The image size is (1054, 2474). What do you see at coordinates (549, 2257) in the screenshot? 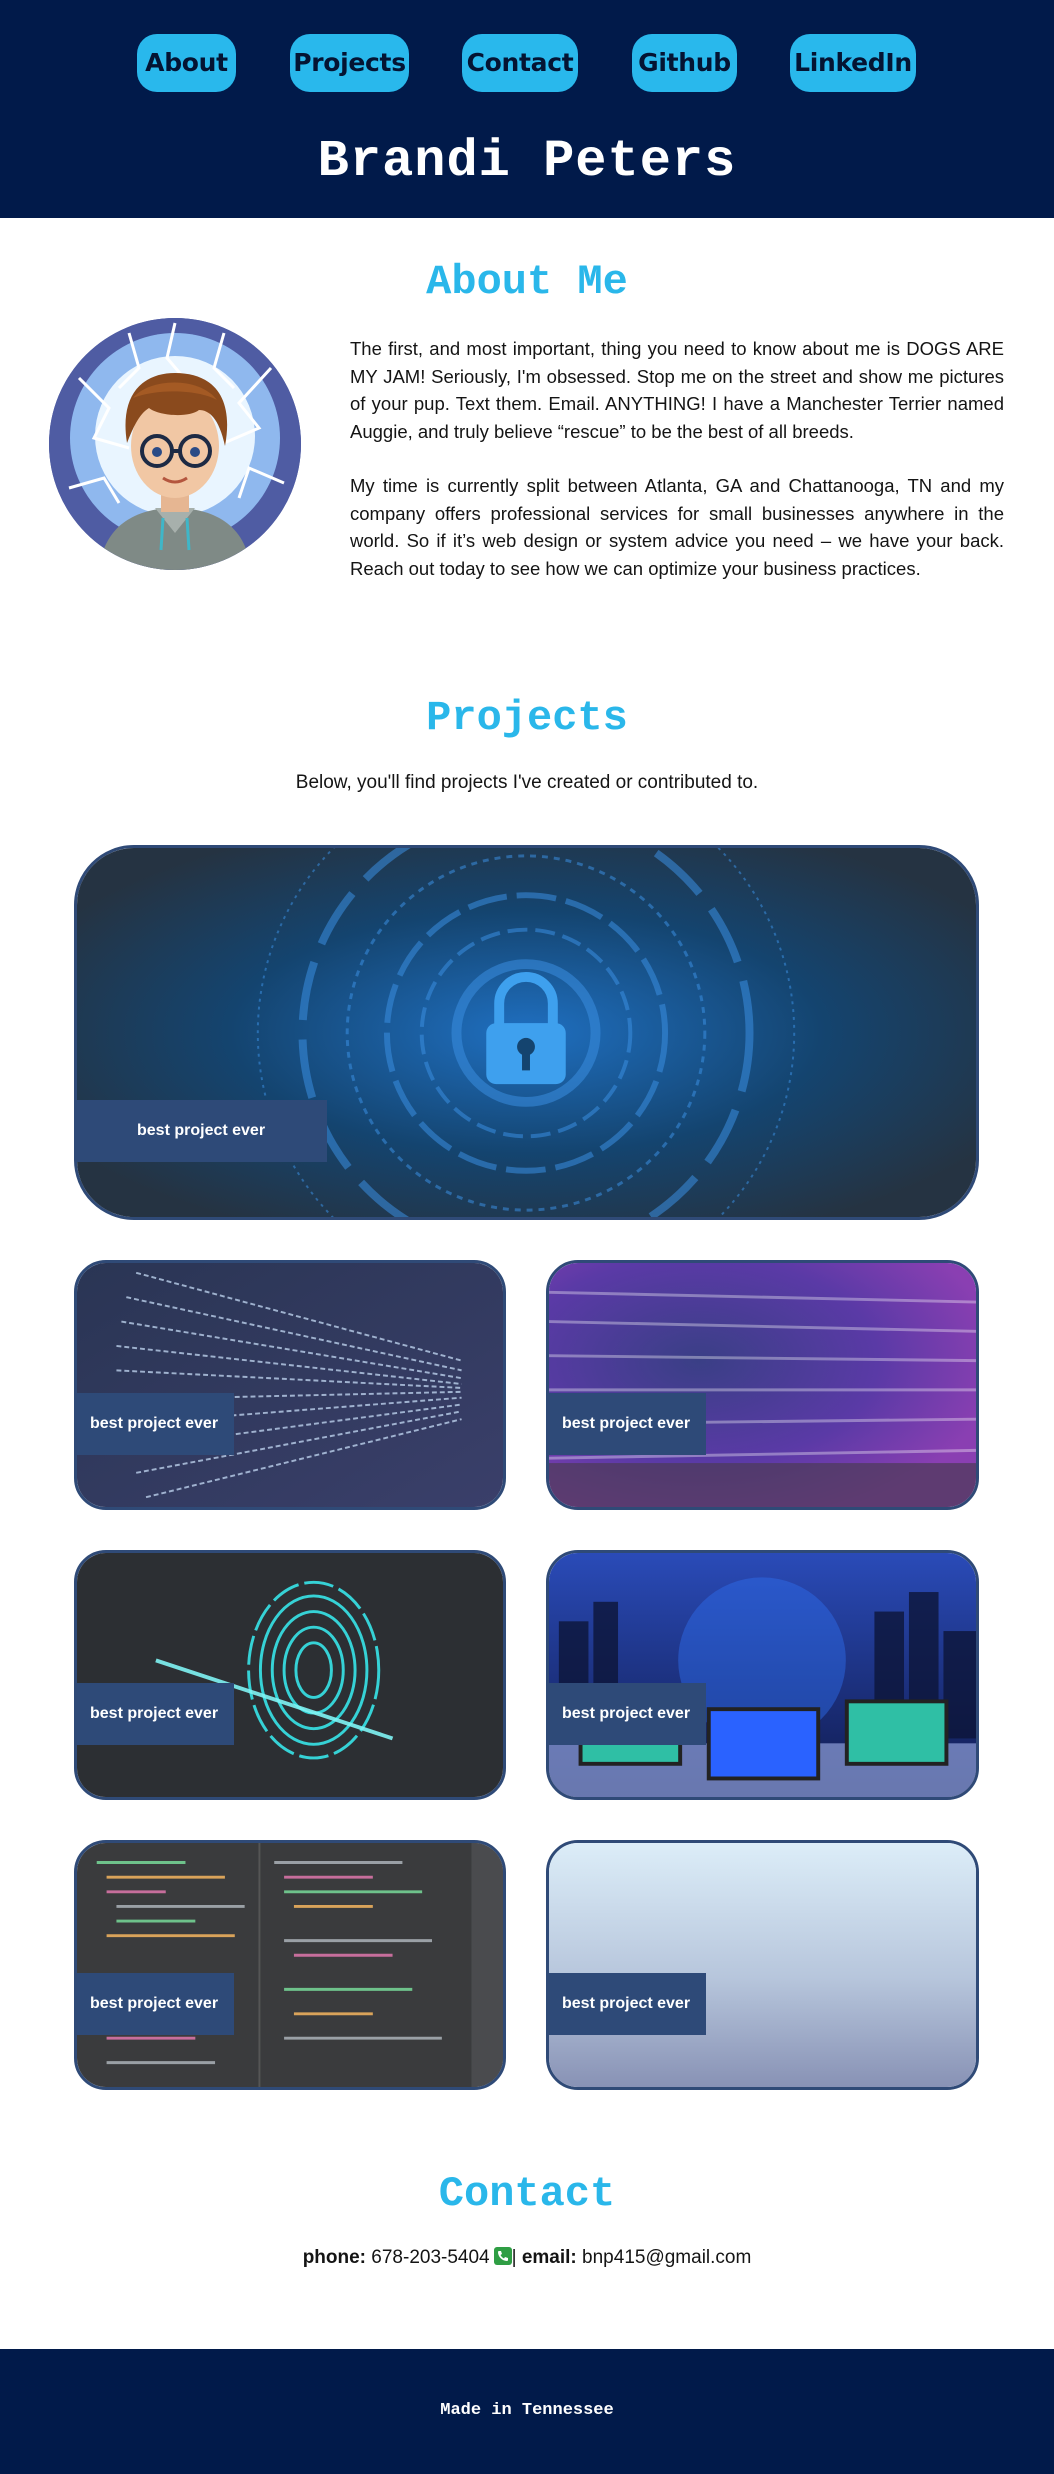
I see `email-label: email:` at bounding box center [549, 2257].